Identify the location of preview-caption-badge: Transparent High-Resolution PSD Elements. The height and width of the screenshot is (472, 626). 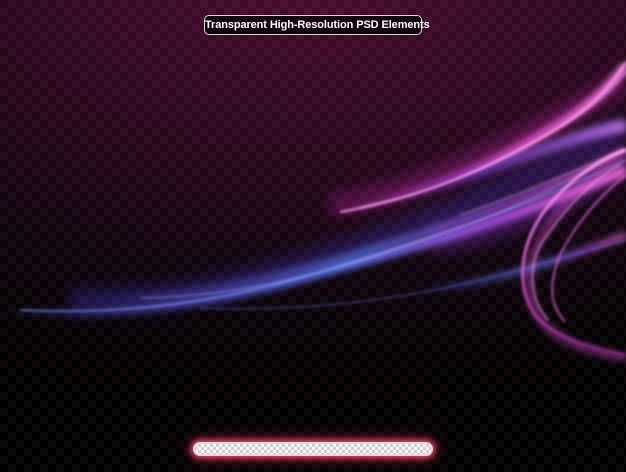
(317, 25).